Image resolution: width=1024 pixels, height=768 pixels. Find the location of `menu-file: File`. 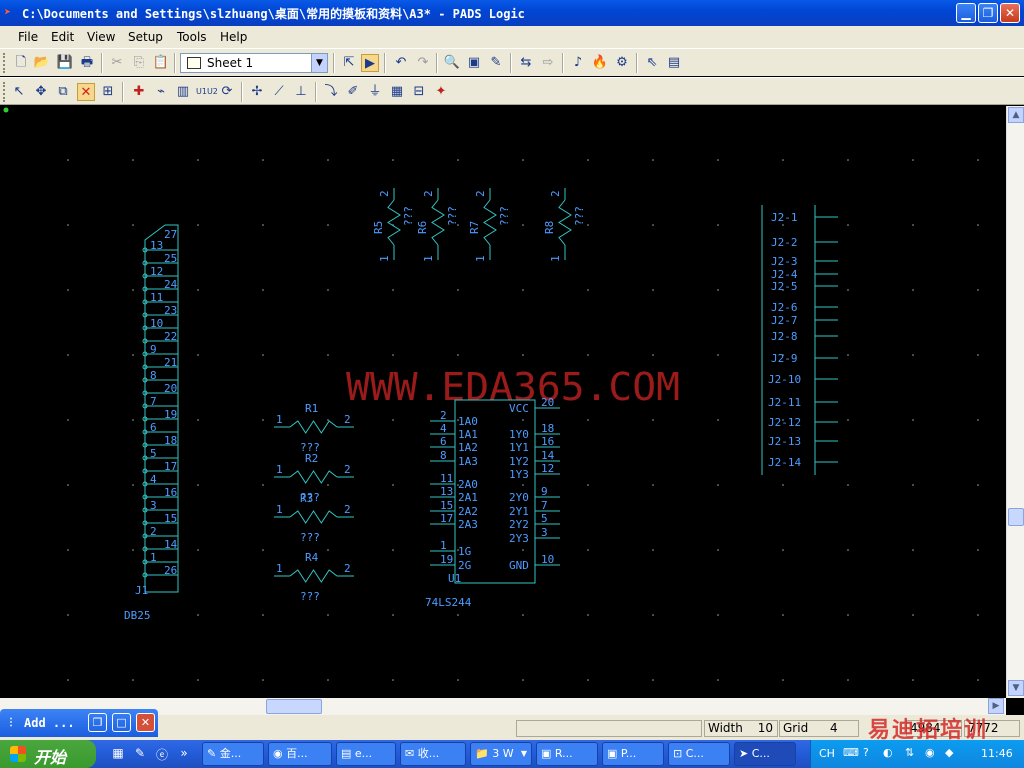

menu-file: File is located at coordinates (28, 37).